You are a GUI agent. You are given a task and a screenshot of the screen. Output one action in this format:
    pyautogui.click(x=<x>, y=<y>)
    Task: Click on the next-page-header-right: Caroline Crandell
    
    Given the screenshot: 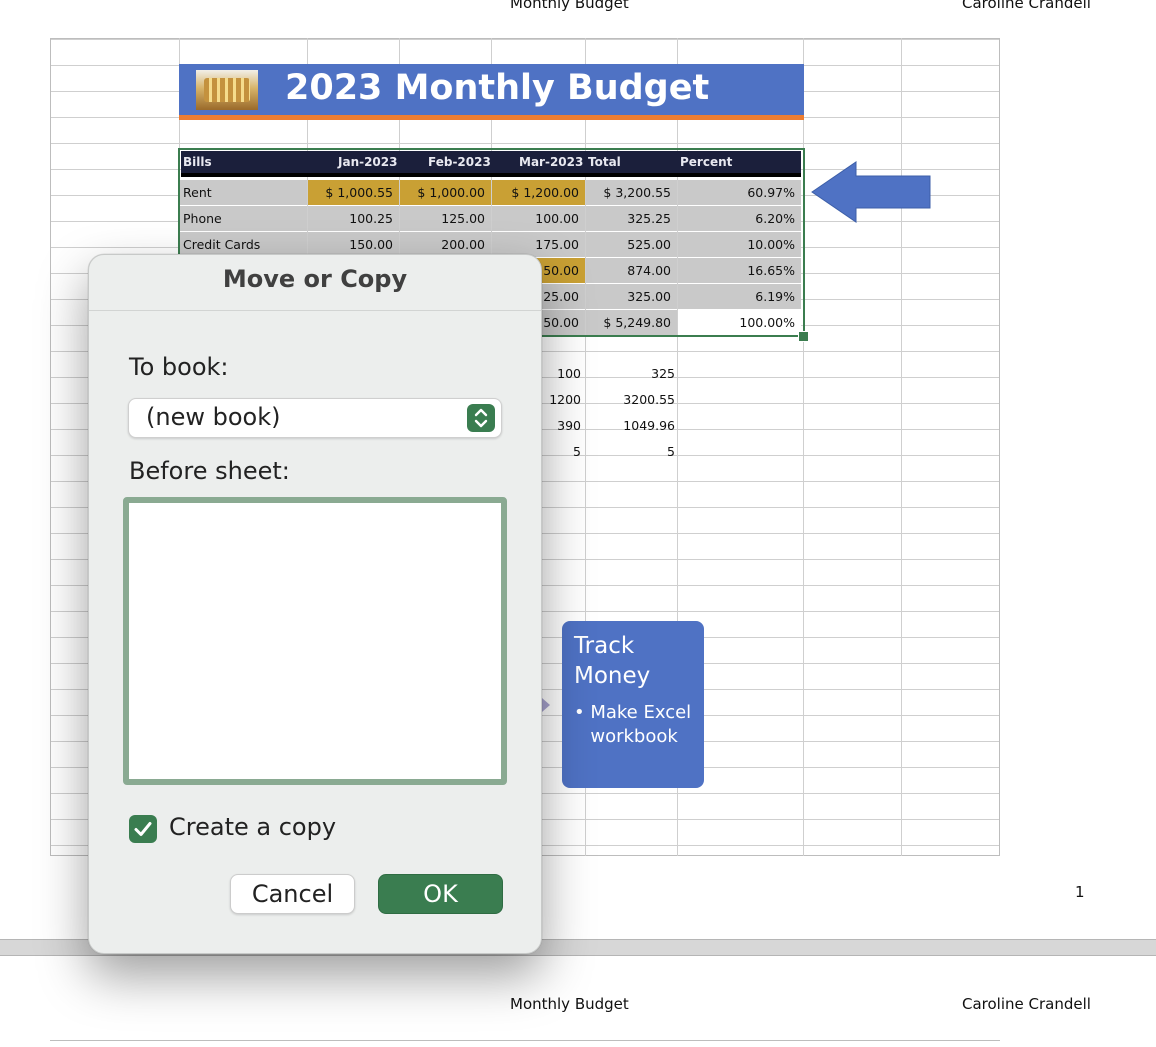 What is the action you would take?
    pyautogui.click(x=1026, y=1004)
    